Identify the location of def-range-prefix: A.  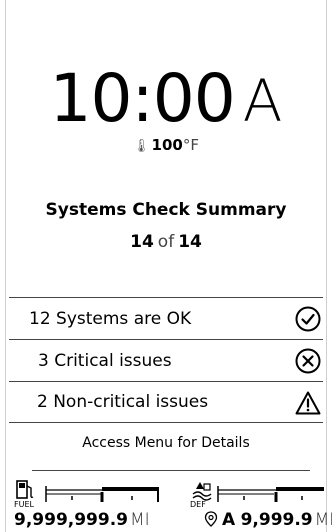
(229, 520).